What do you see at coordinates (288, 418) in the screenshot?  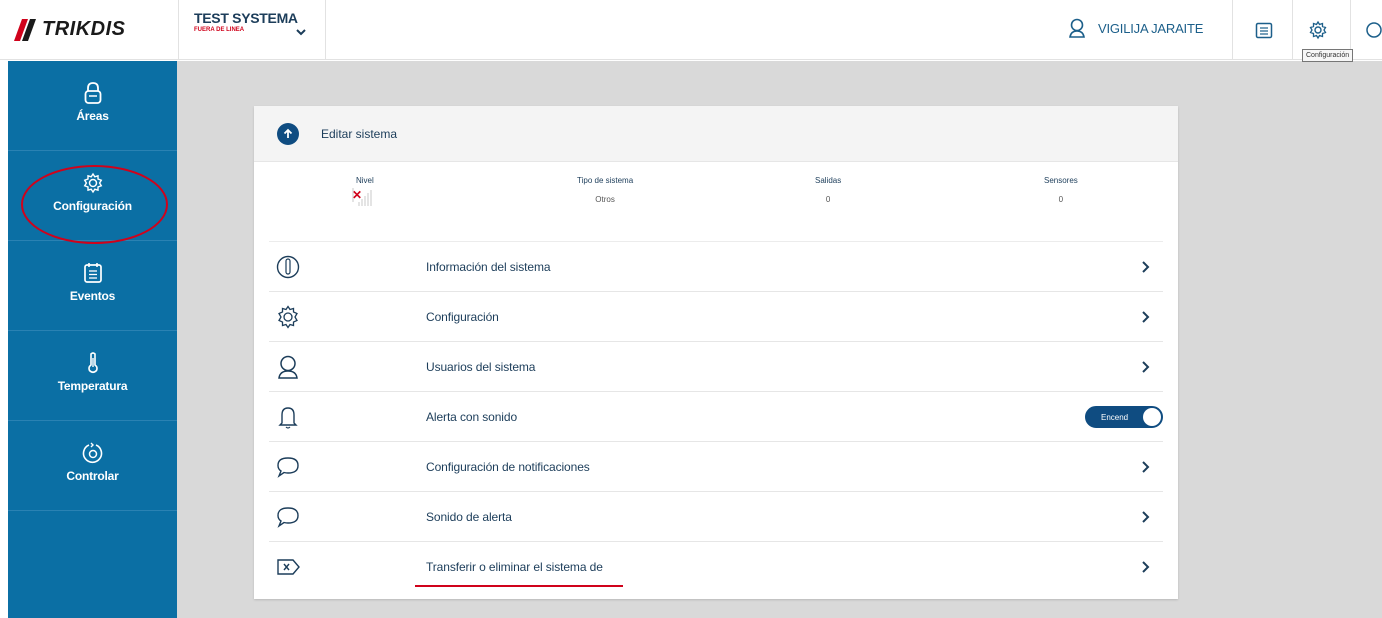 I see `bell-icon` at bounding box center [288, 418].